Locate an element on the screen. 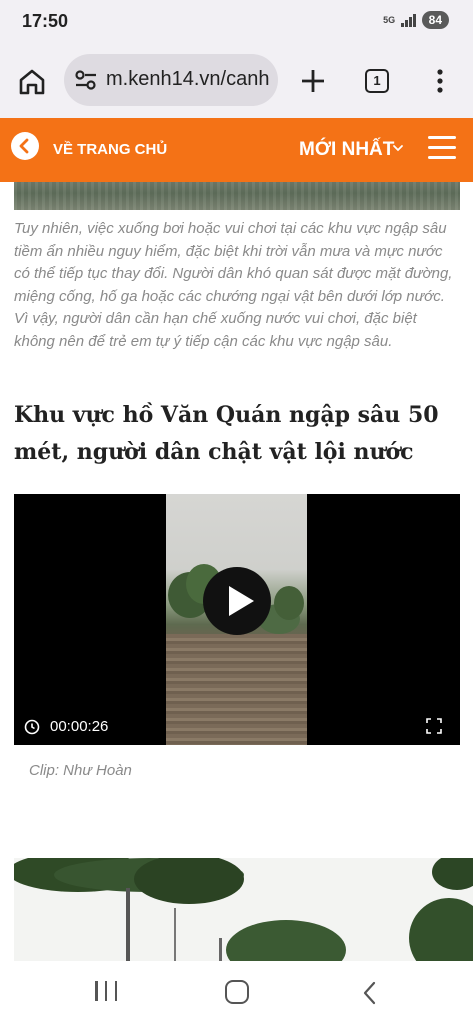 The image size is (473, 1024). system-nav-bar is located at coordinates (236, 992).